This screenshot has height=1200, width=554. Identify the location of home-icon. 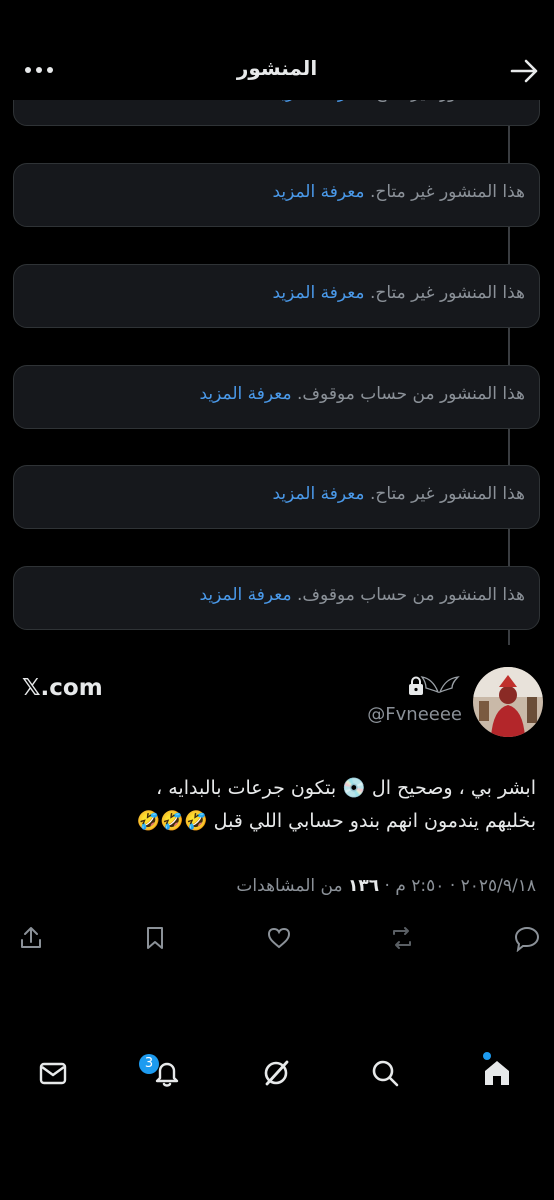
(497, 1073).